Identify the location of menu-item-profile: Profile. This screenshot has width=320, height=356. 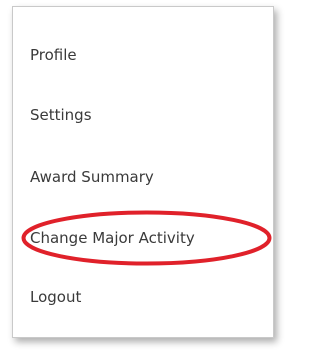
(53, 55).